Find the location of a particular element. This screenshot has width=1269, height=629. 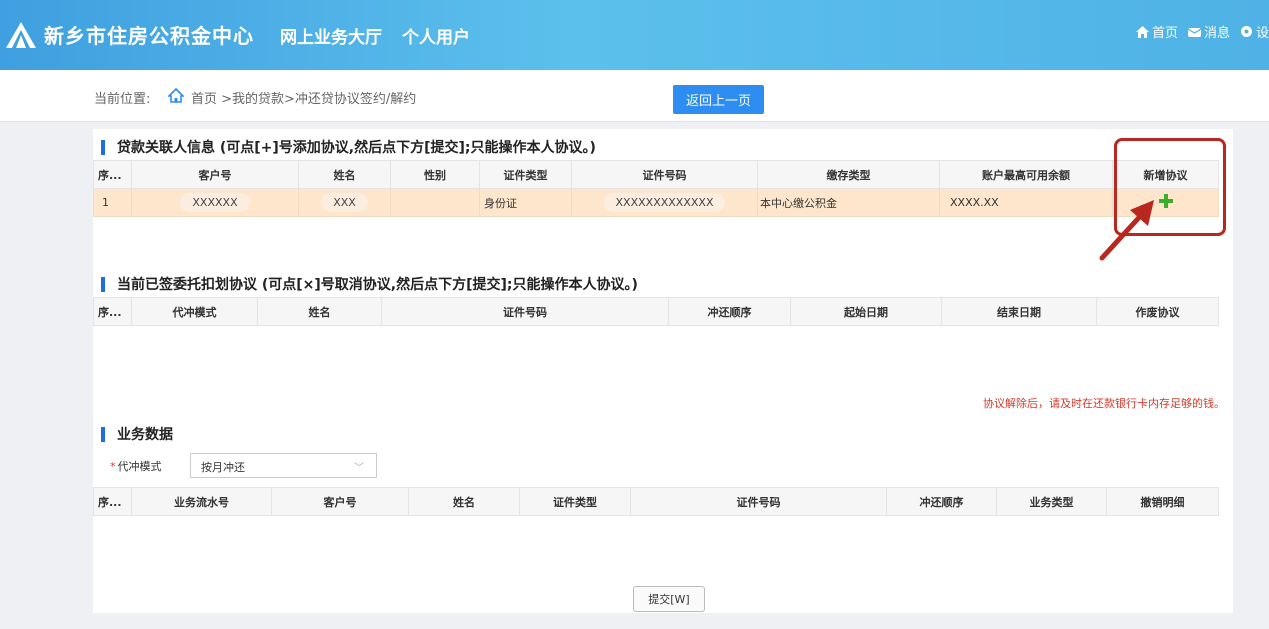

section-title-related-persons: 贷款关联人信息 (可点[+]号添加协议,然后点下方[提交];只能操作本人协议。) is located at coordinates (348, 147).